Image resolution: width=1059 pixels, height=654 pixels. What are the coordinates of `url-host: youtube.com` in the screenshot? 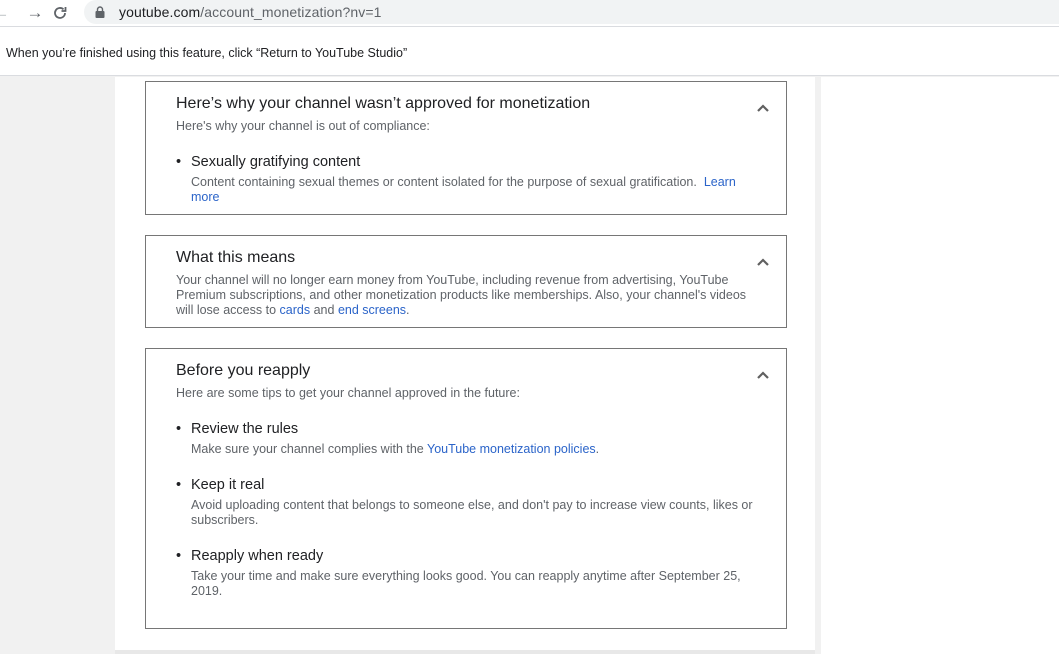 It's located at (160, 12).